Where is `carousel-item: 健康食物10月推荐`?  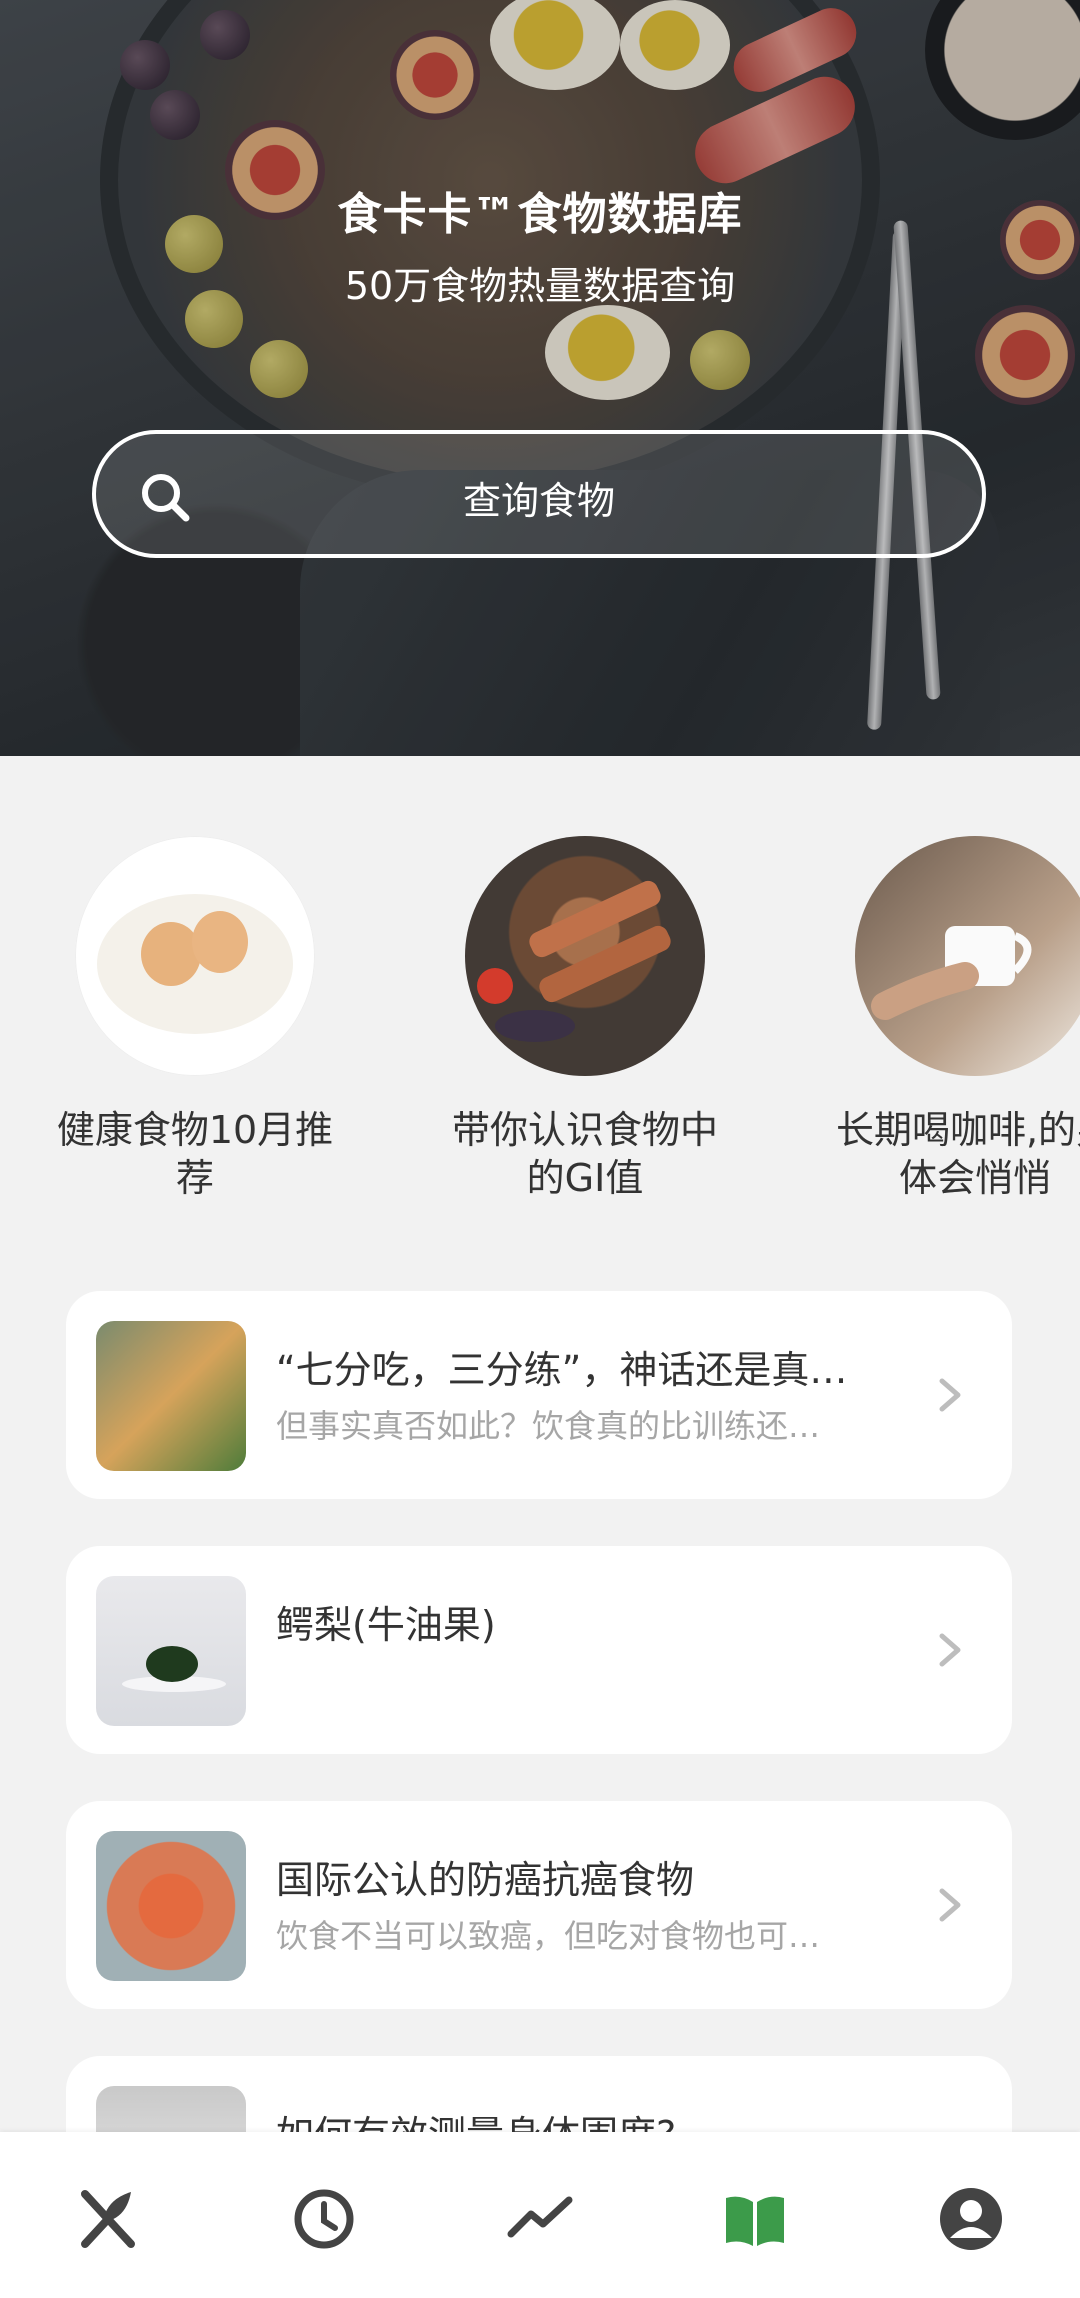 carousel-item: 健康食物10月推荐 is located at coordinates (195, 1019).